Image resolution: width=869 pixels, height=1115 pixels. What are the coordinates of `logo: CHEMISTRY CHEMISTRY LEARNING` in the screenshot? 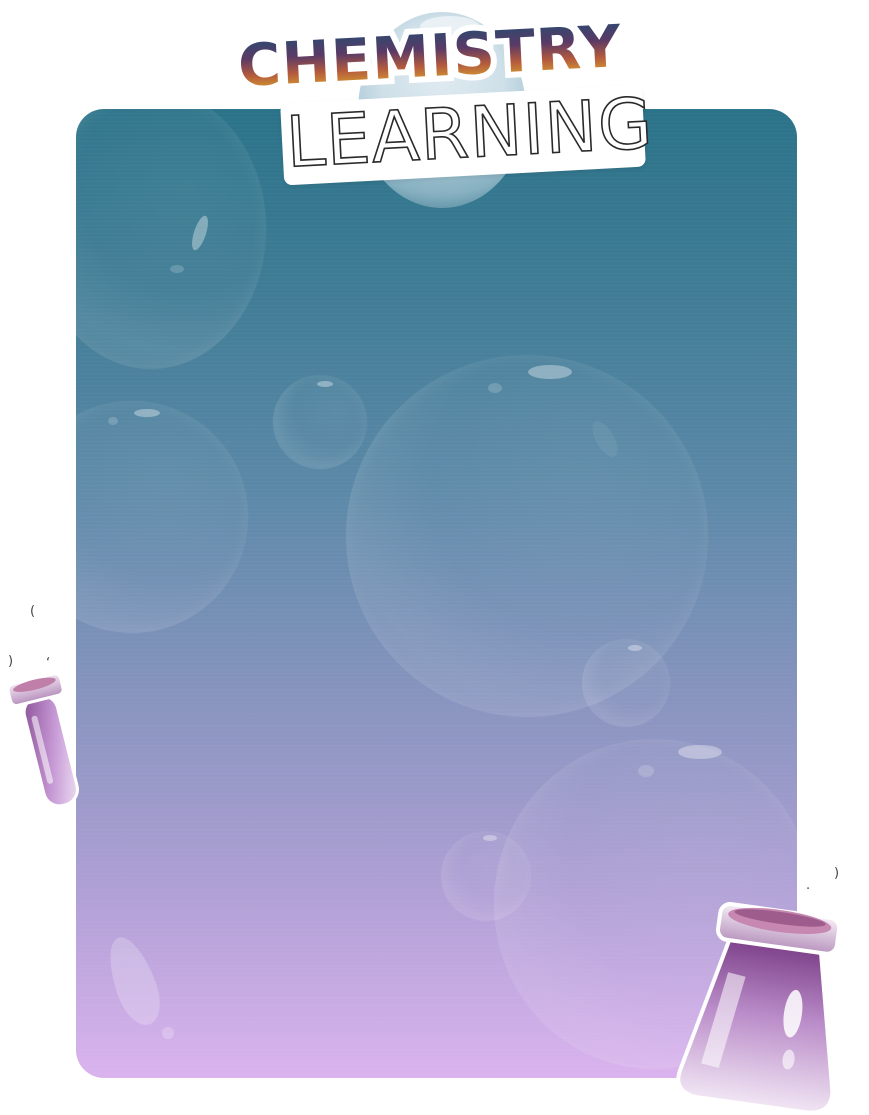 It's located at (445, 107).